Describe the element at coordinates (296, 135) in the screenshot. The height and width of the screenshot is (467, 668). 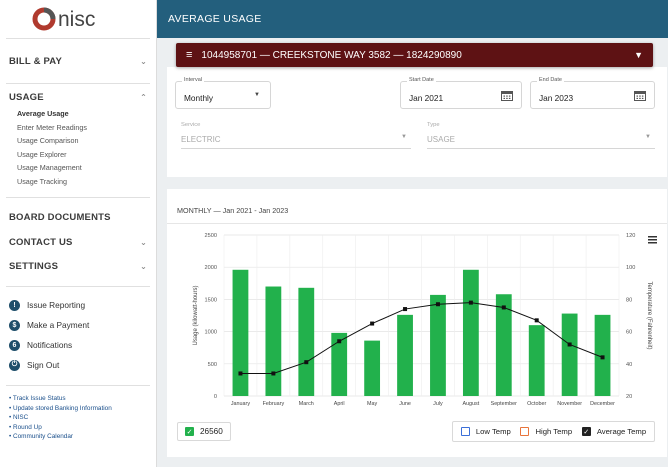
I see `service-select: Service ELECTRIC ▼` at that location.